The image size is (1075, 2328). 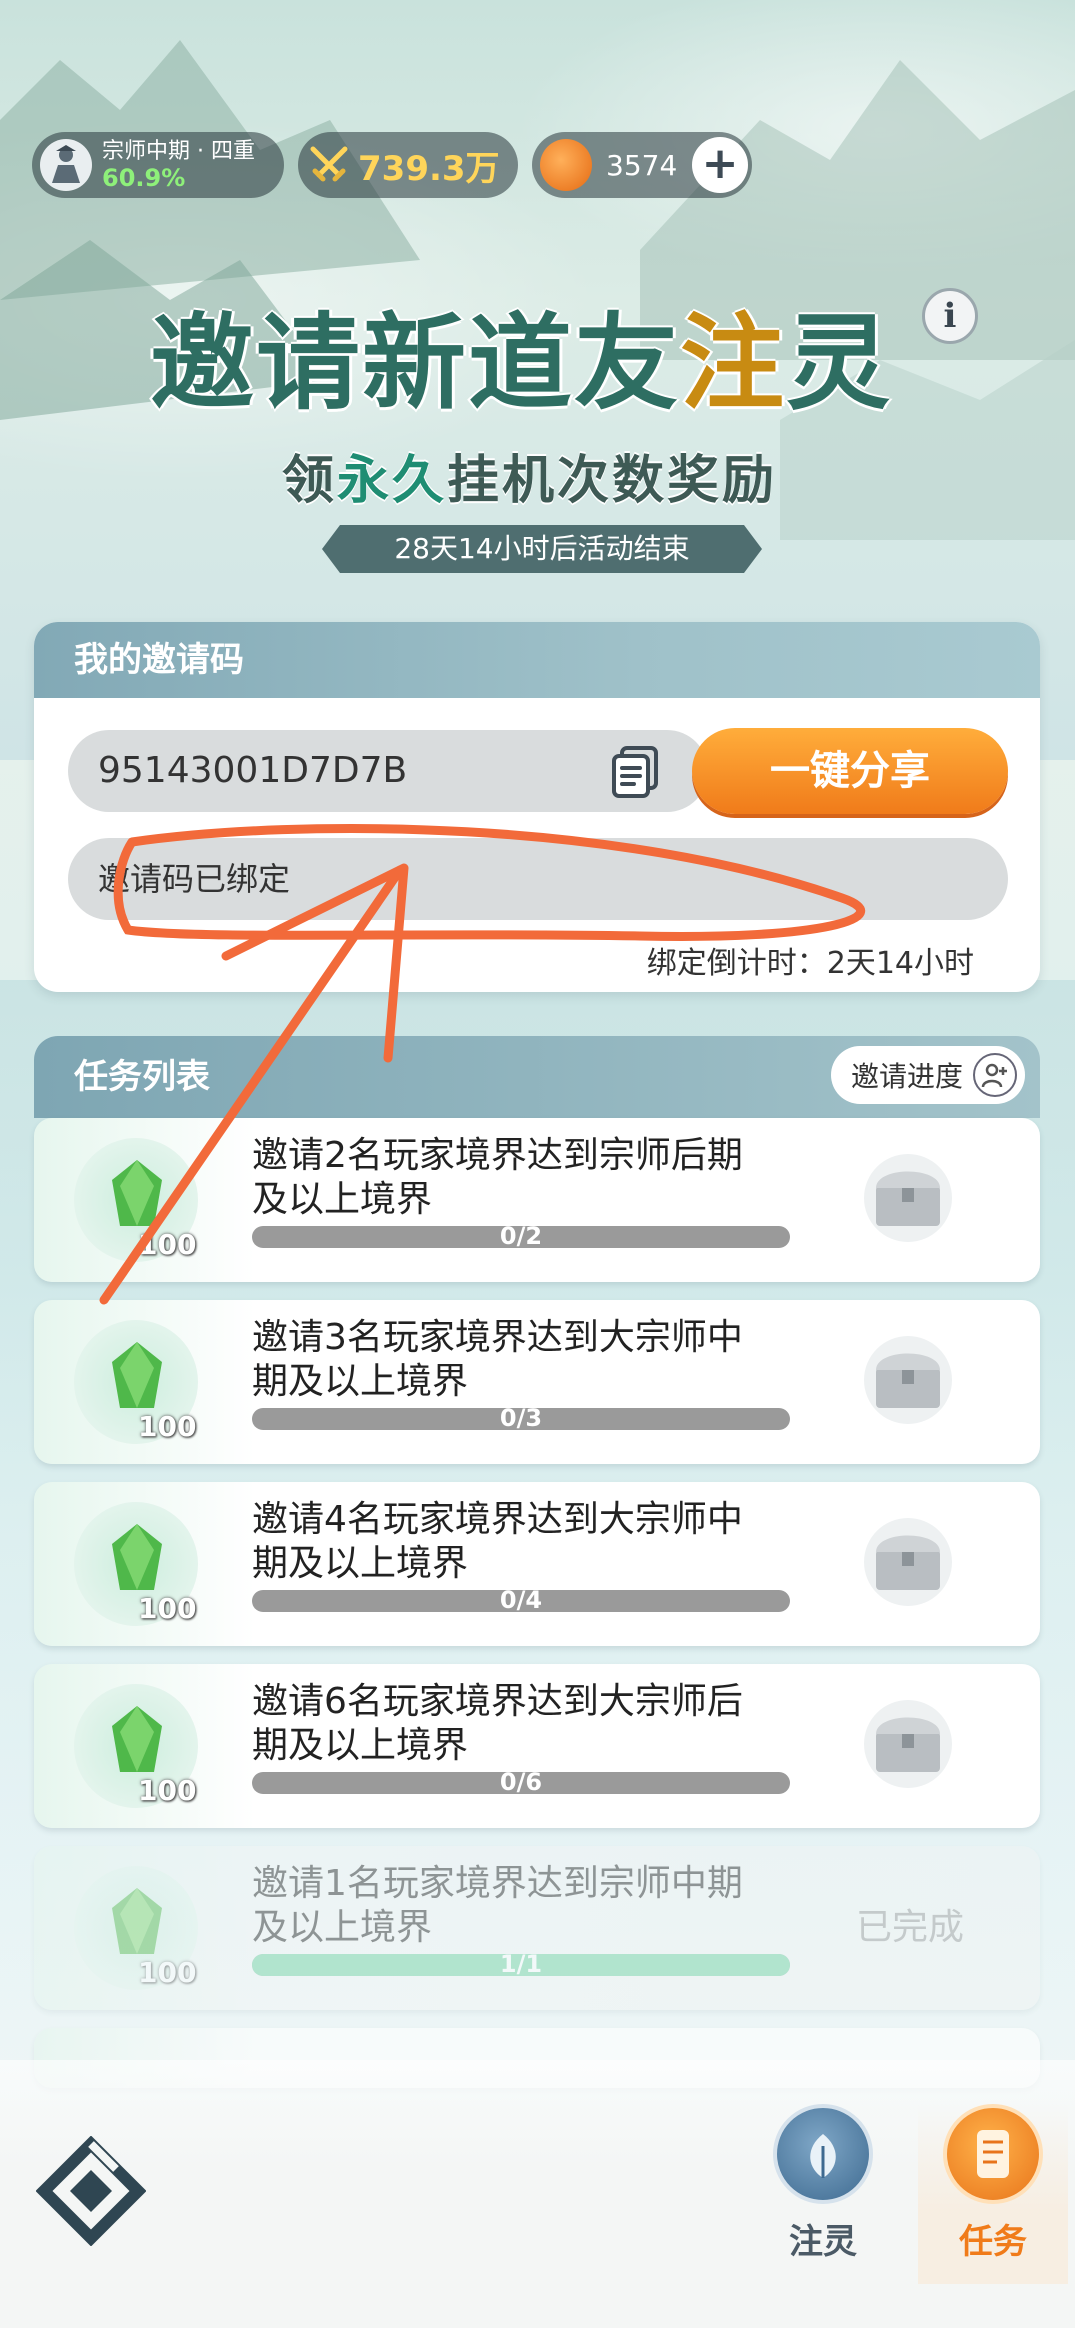 I want to click on title-gold: 注, so click(x=733, y=363).